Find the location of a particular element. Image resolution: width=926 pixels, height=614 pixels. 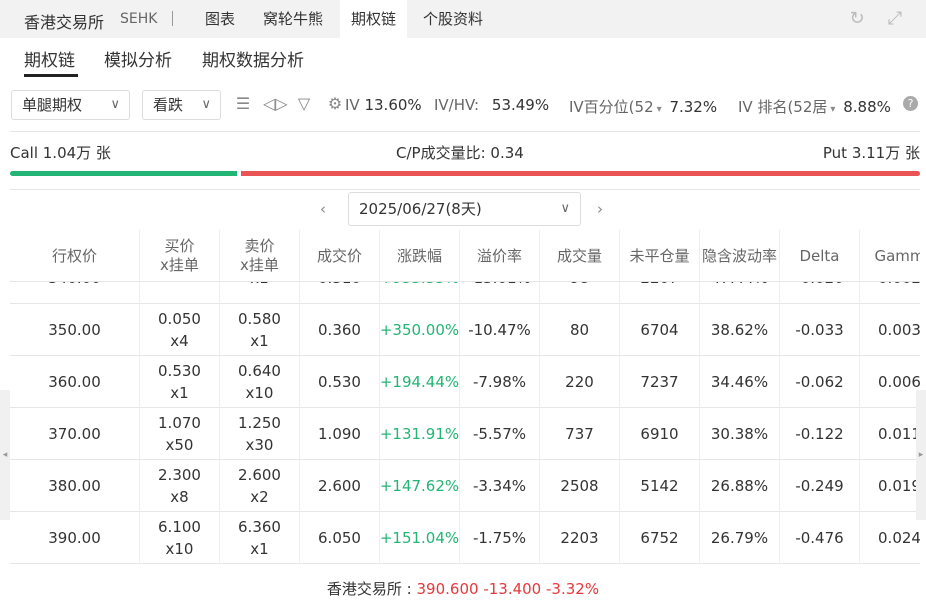

header-strike: 行权价 is located at coordinates (75, 256).